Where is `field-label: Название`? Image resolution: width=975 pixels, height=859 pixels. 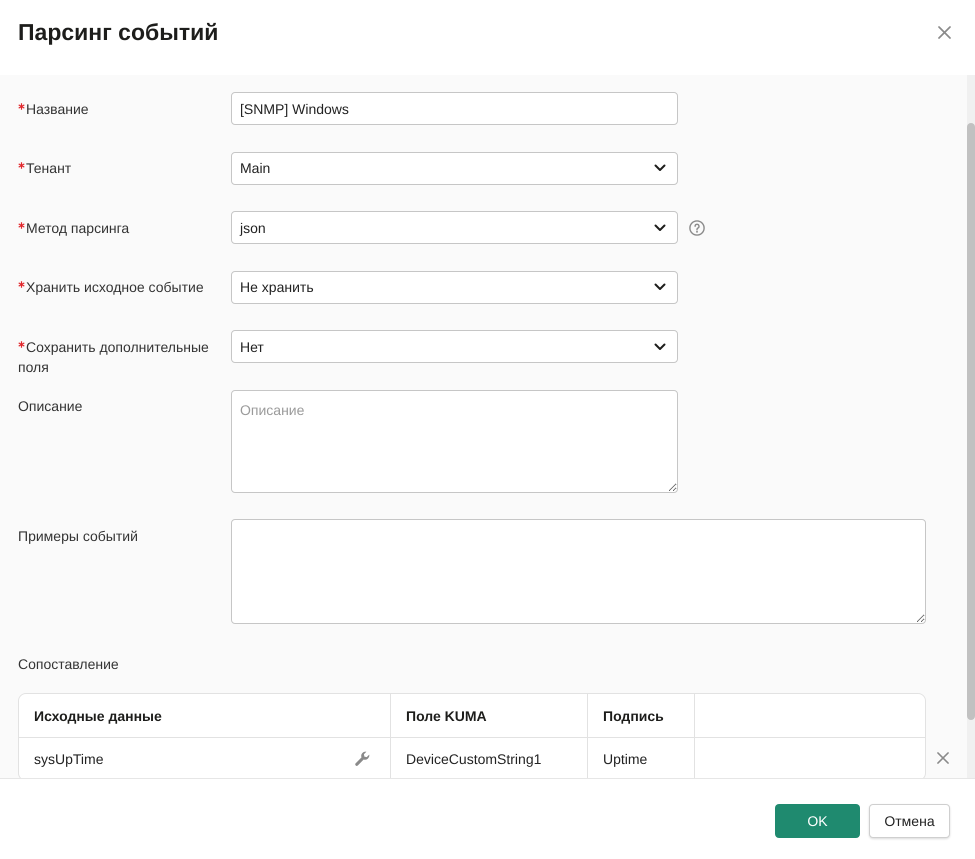 field-label: Название is located at coordinates (57, 108).